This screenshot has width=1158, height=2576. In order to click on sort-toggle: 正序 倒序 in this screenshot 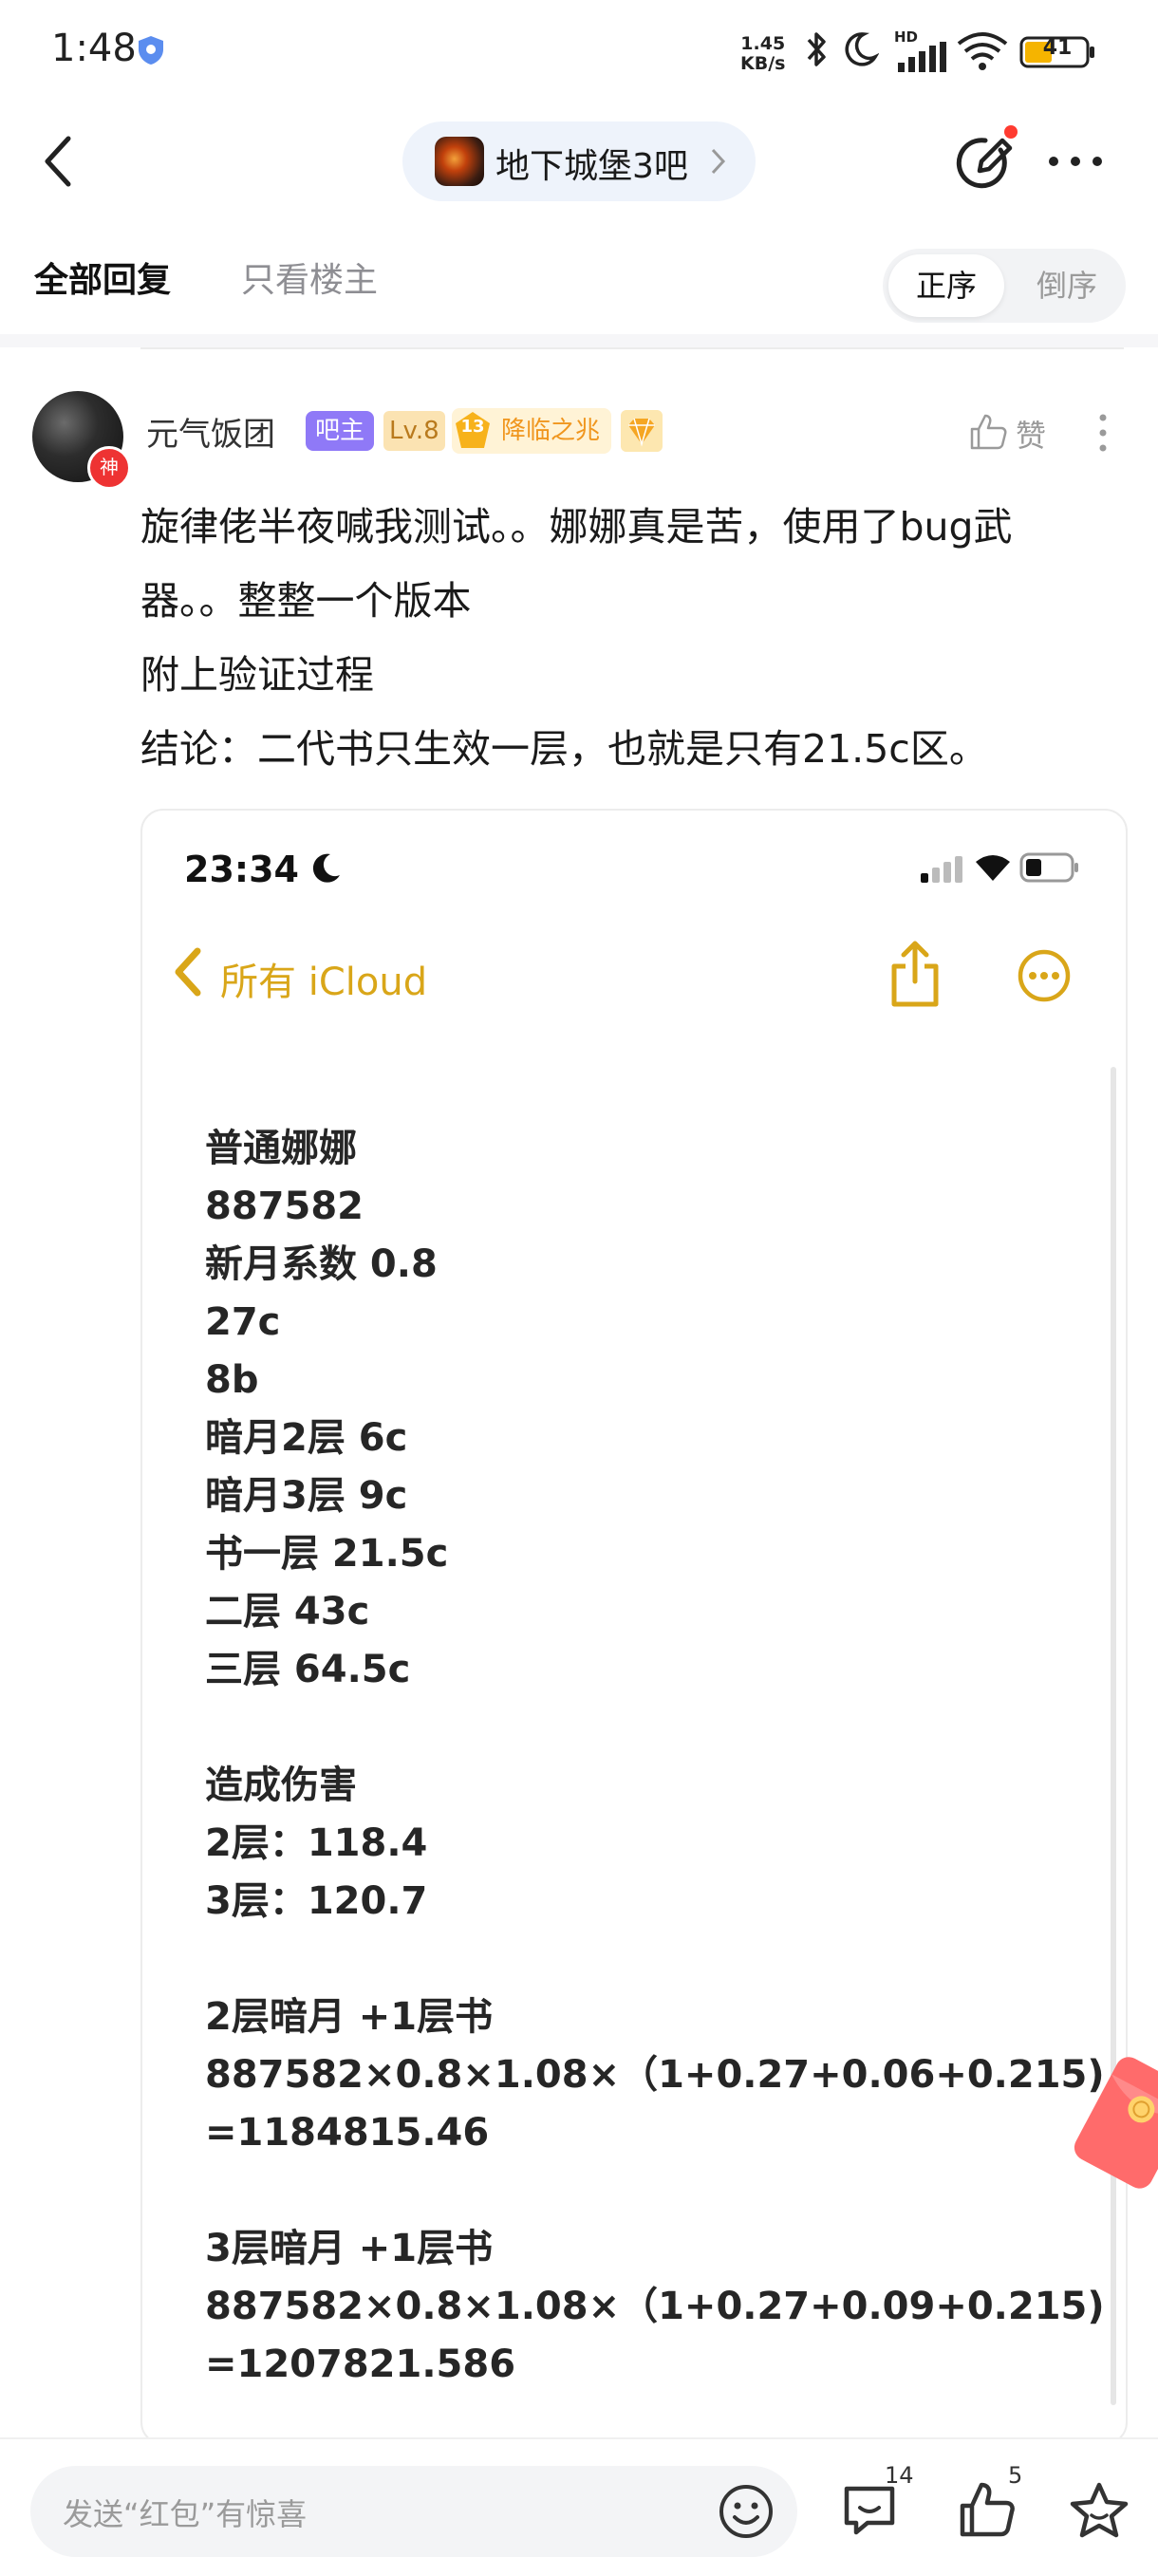, I will do `click(1004, 286)`.